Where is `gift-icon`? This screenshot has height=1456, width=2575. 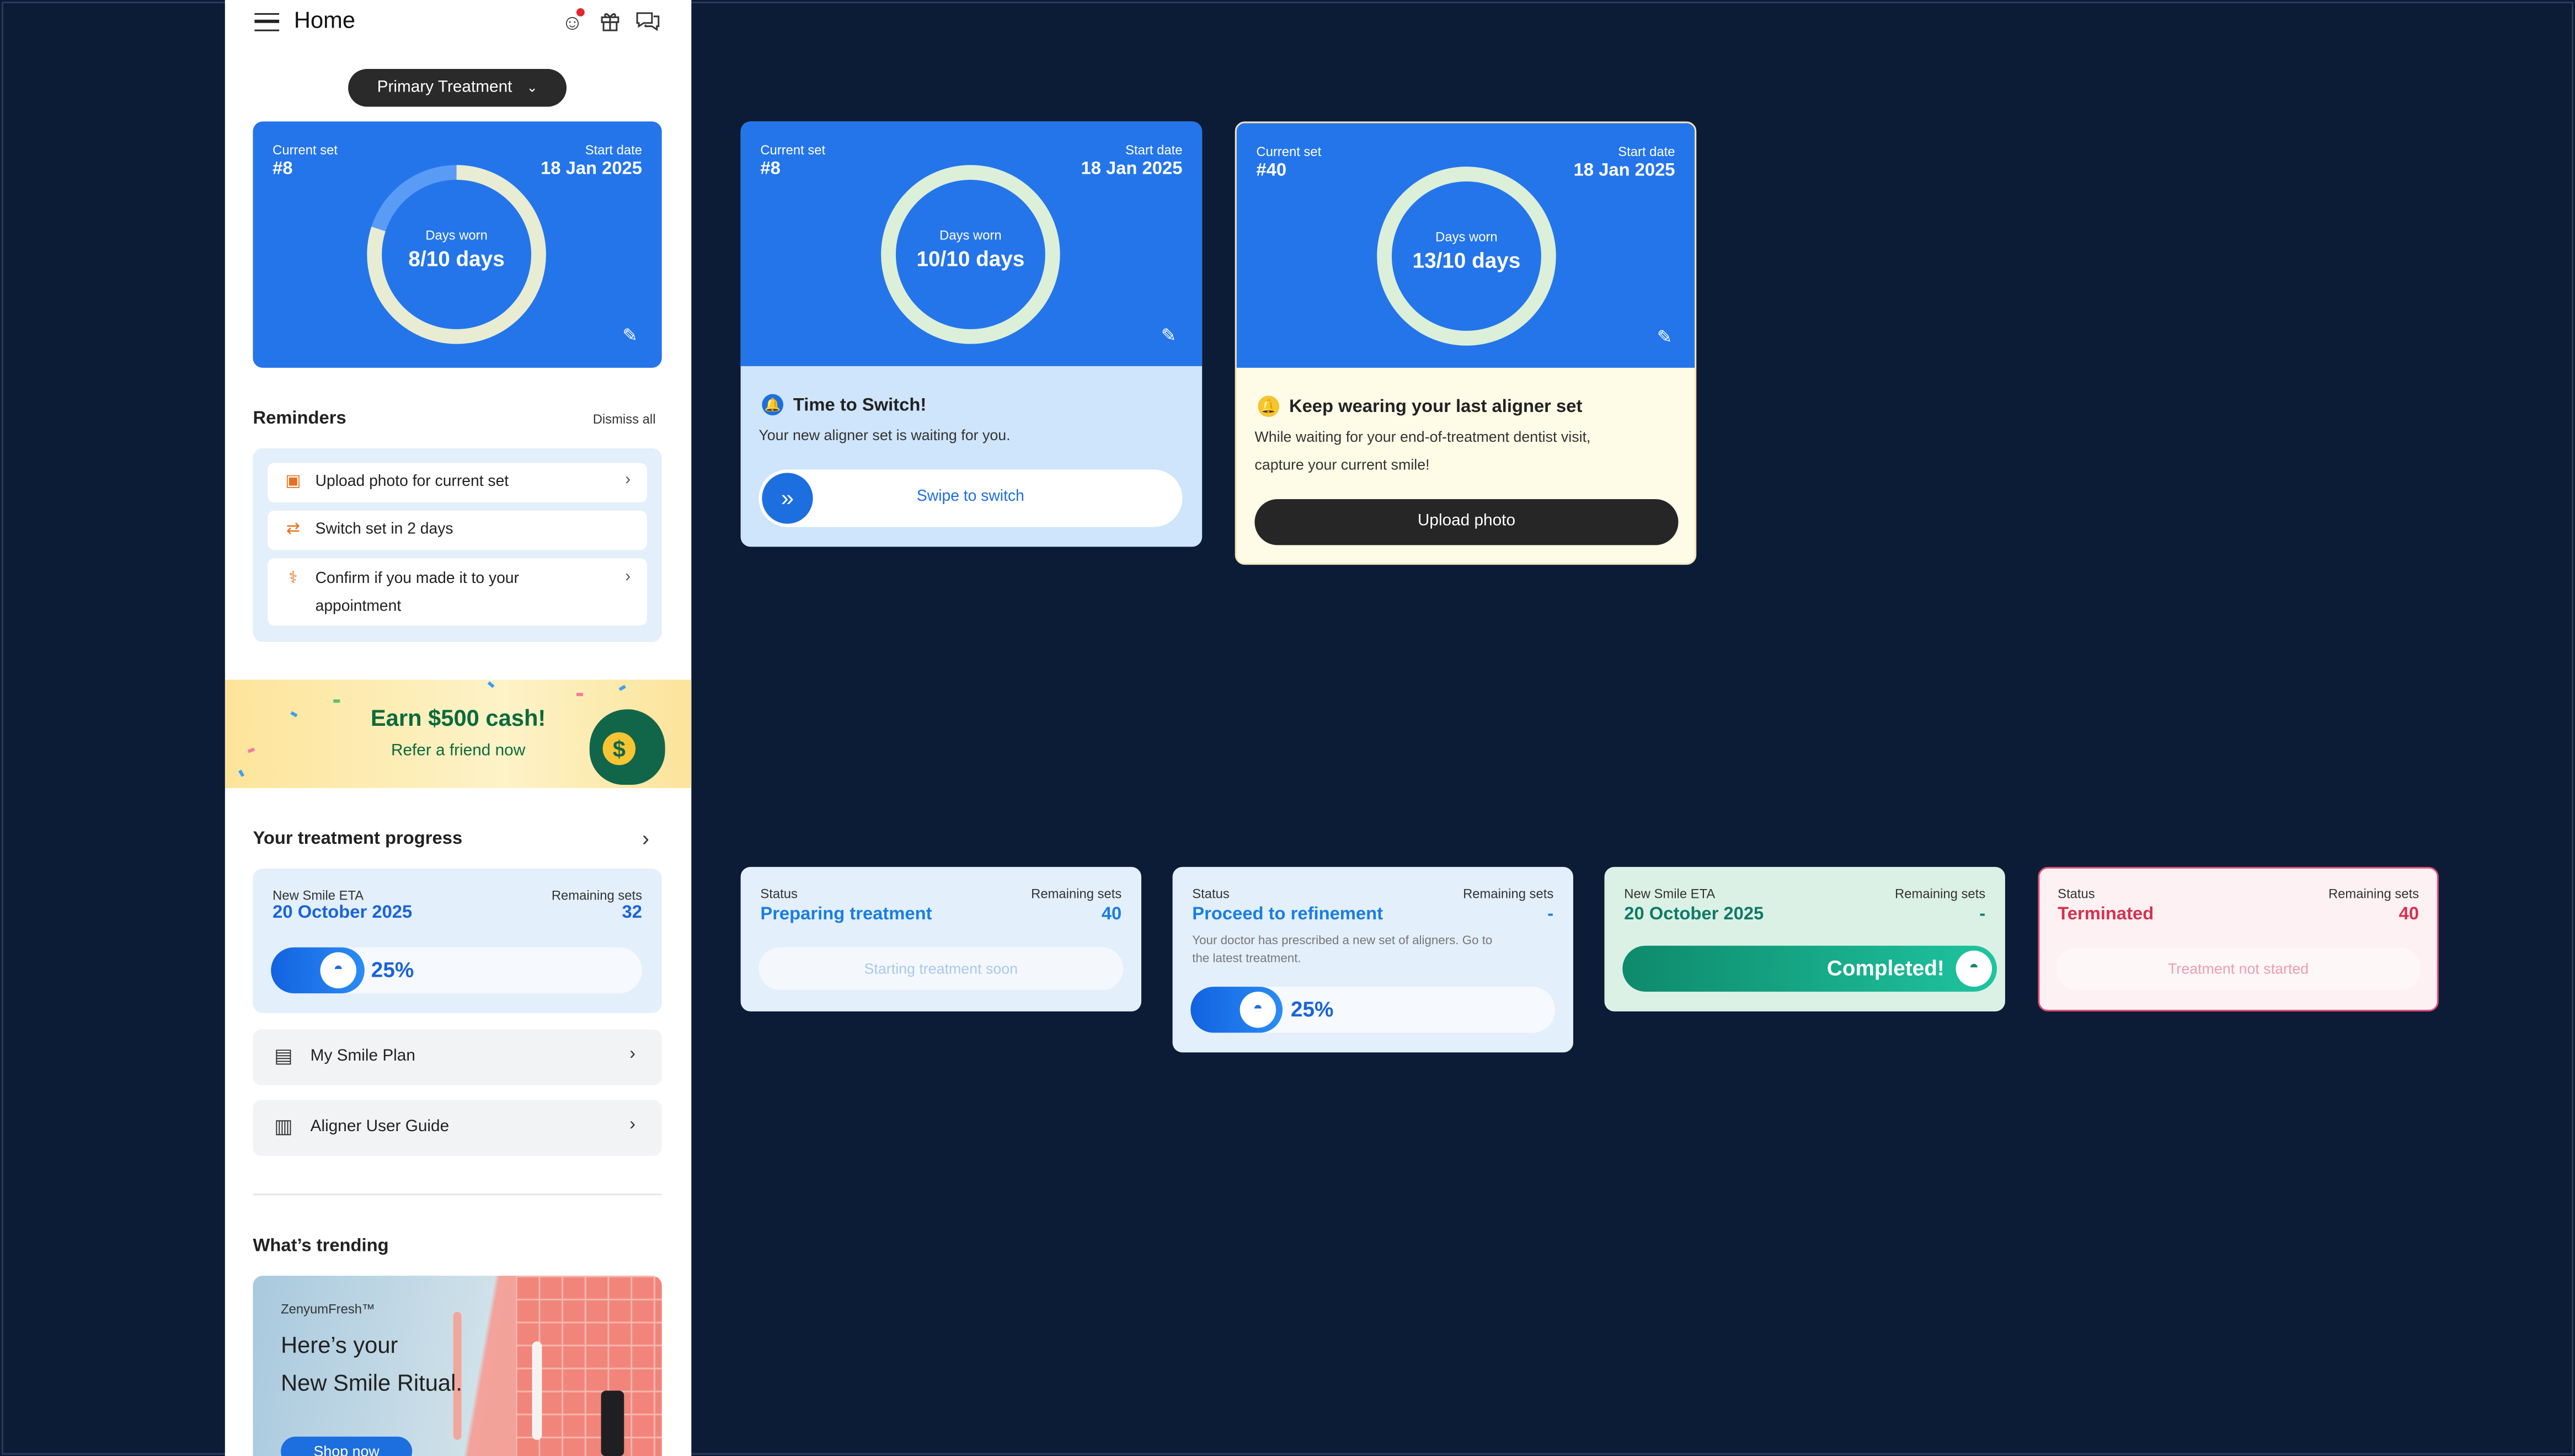 gift-icon is located at coordinates (610, 22).